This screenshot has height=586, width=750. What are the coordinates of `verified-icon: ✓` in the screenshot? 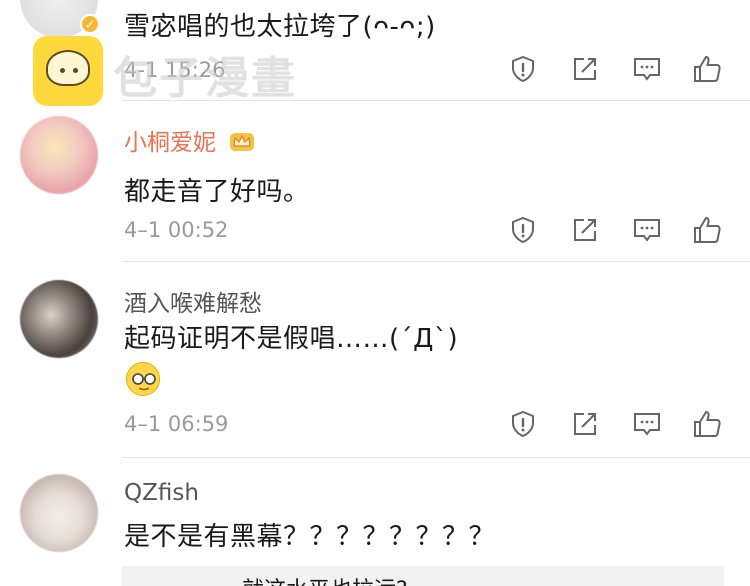 It's located at (90, 24).